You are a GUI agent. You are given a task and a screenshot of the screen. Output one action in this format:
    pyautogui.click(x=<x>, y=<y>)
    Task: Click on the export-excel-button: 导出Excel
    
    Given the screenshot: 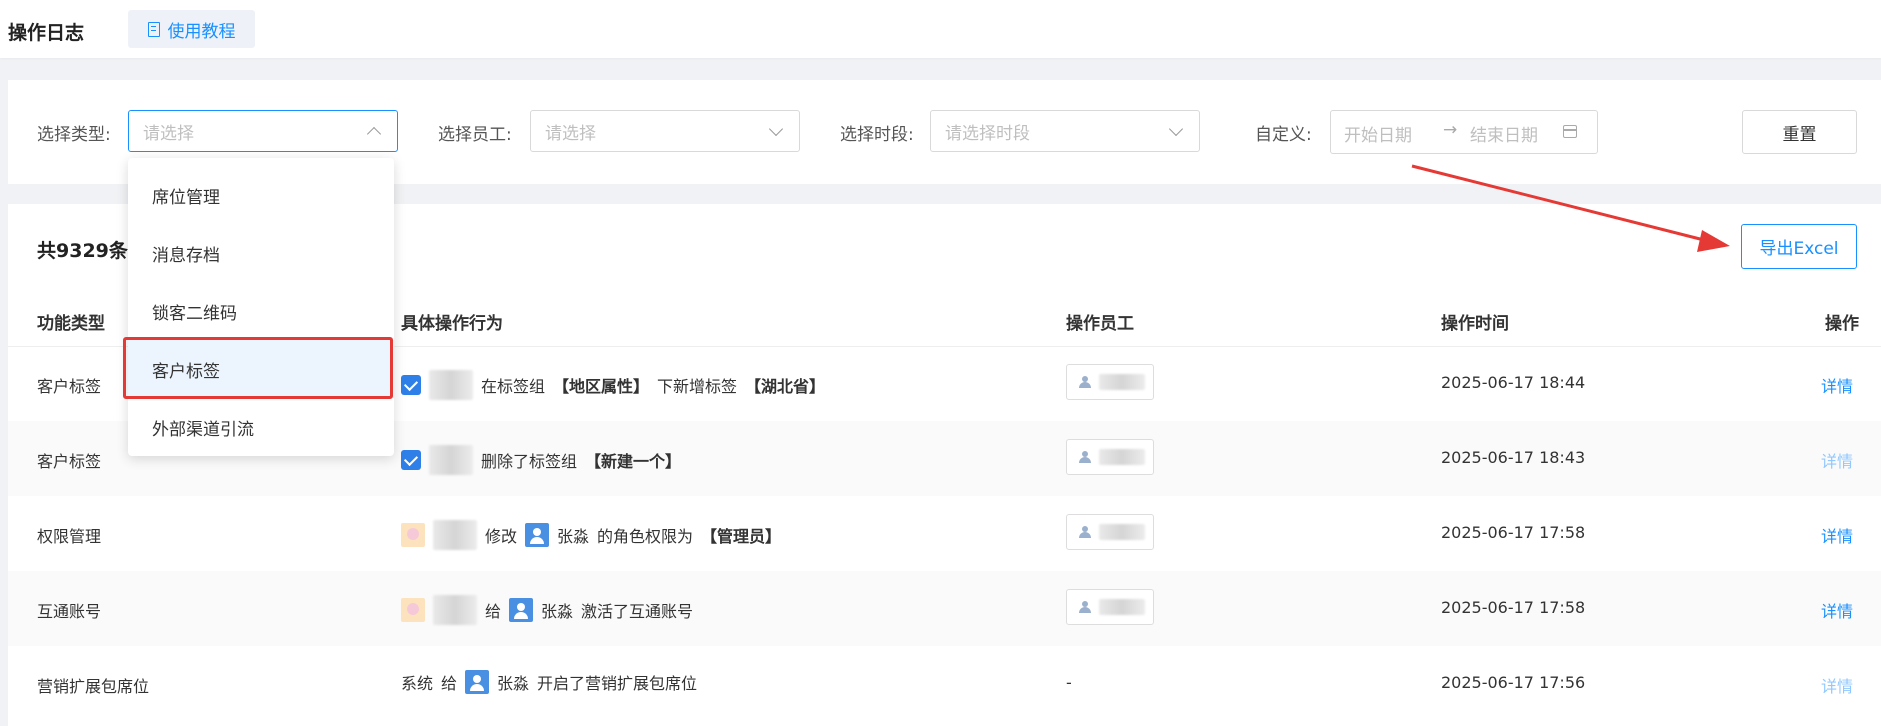 What is the action you would take?
    pyautogui.click(x=1799, y=246)
    